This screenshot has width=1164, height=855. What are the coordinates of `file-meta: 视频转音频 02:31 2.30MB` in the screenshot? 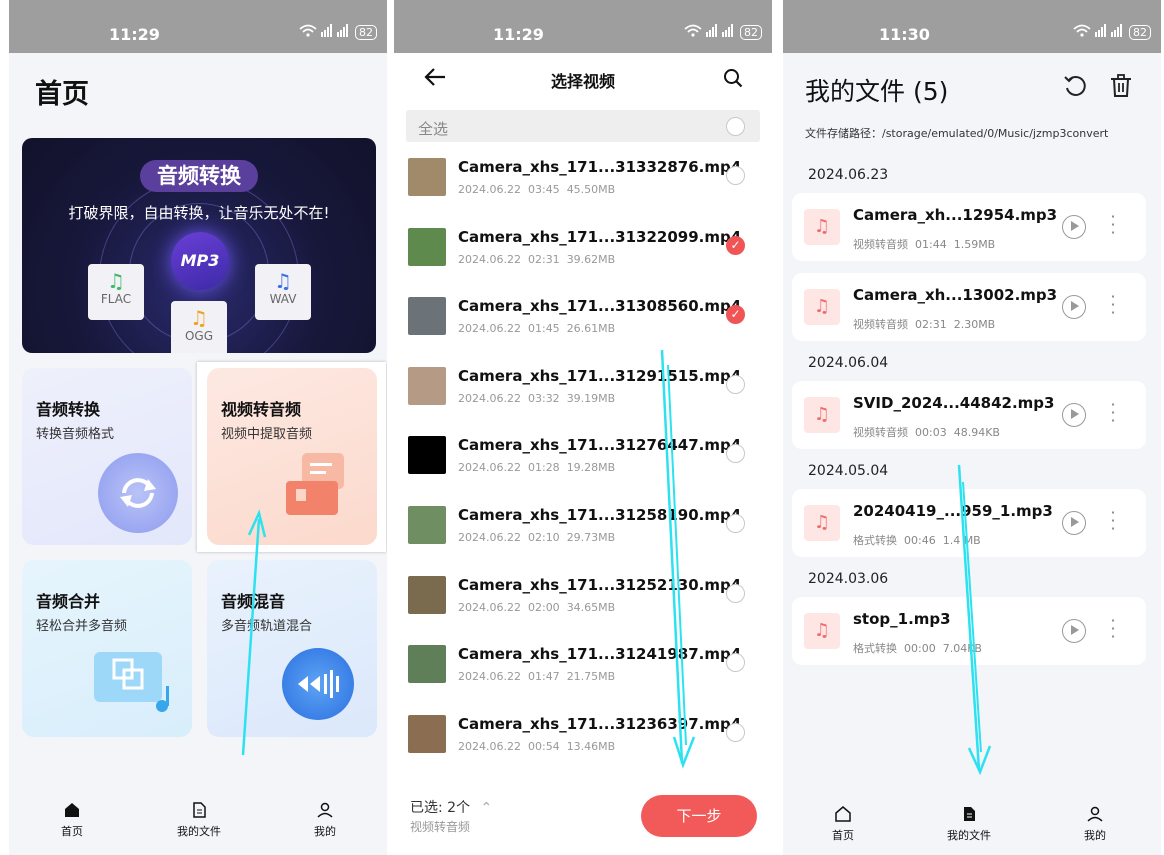 It's located at (924, 324).